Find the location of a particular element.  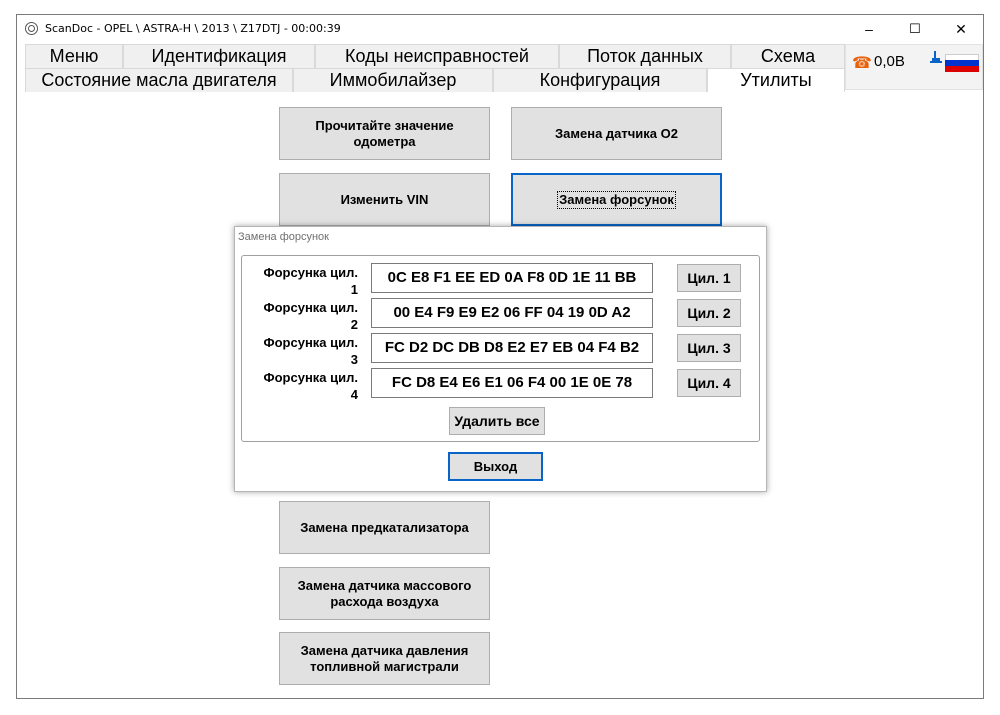

exit-button: Выход is located at coordinates (495, 466).